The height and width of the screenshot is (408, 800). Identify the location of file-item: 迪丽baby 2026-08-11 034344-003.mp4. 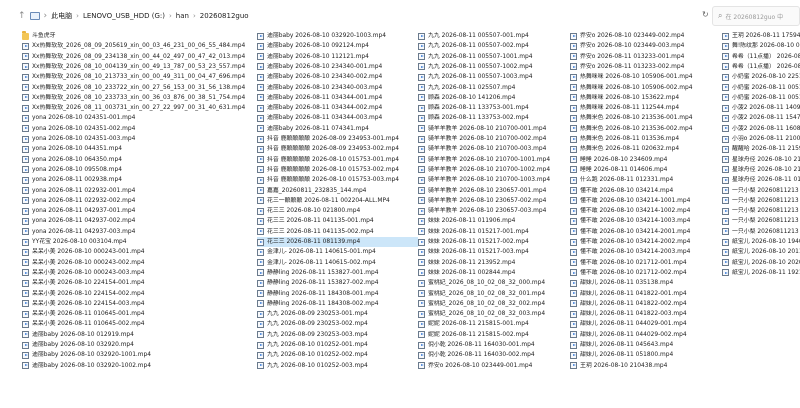
(337, 118).